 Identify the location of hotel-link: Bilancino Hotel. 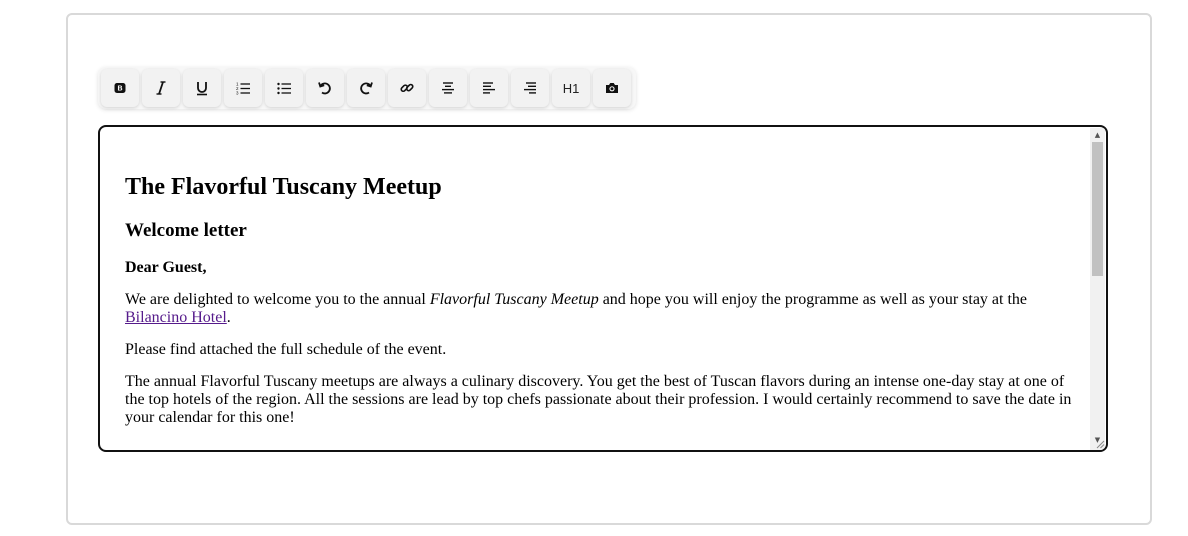
(176, 317).